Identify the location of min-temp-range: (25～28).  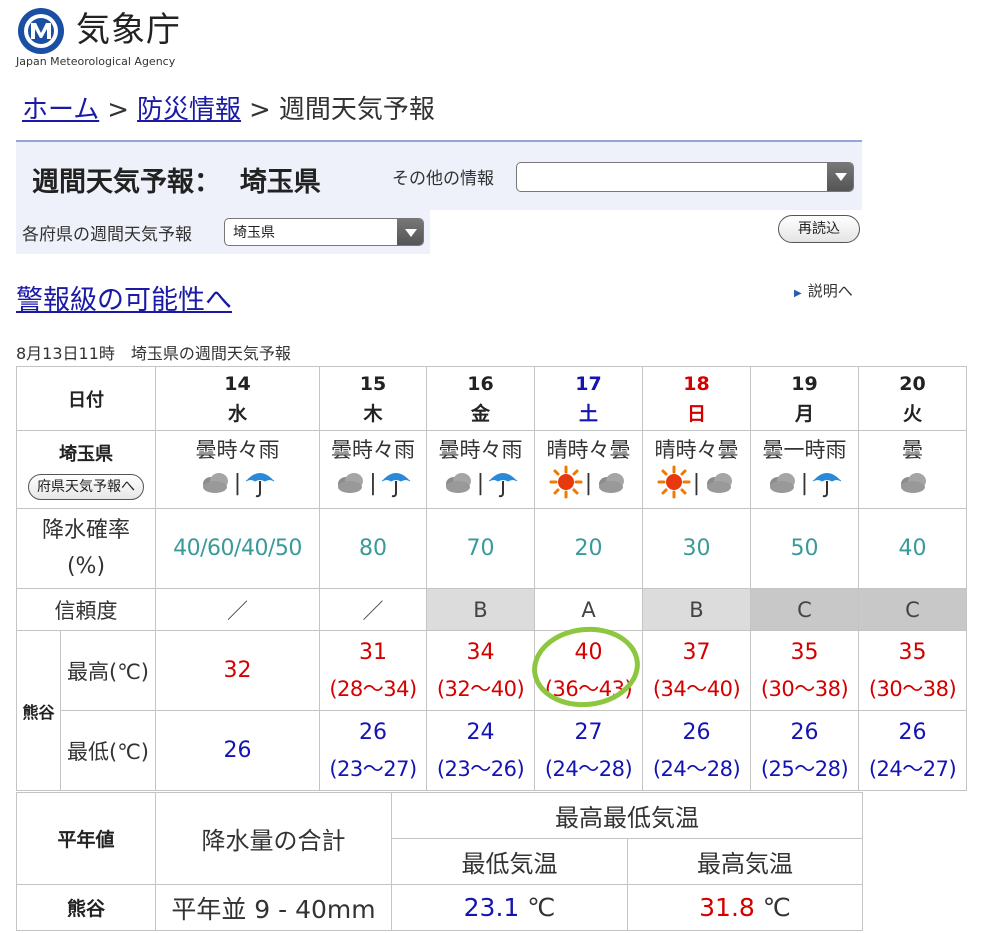
(804, 768).